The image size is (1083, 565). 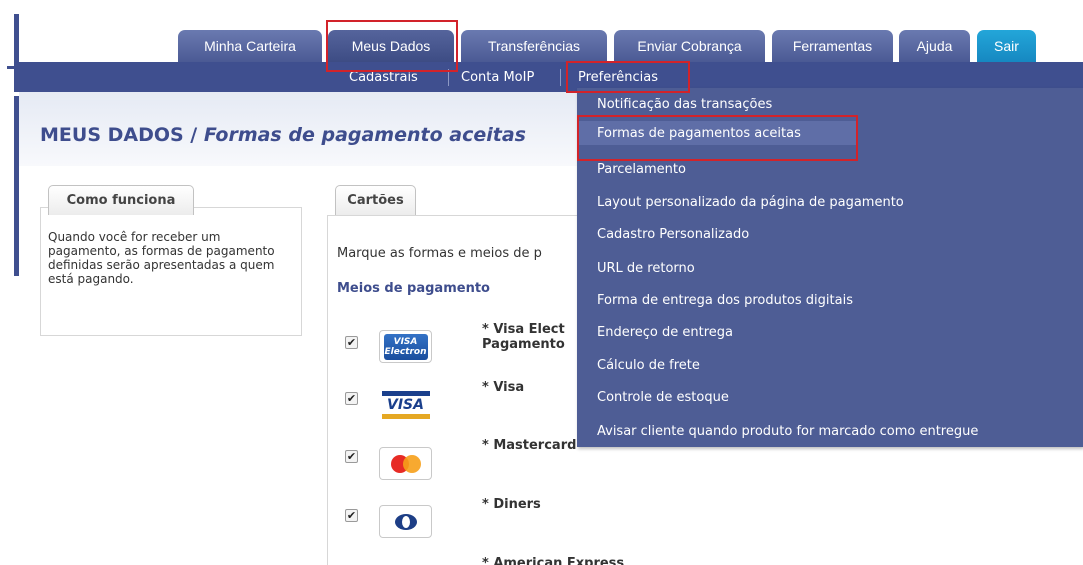 What do you see at coordinates (553, 560) in the screenshot?
I see `american-express-label: * American Express` at bounding box center [553, 560].